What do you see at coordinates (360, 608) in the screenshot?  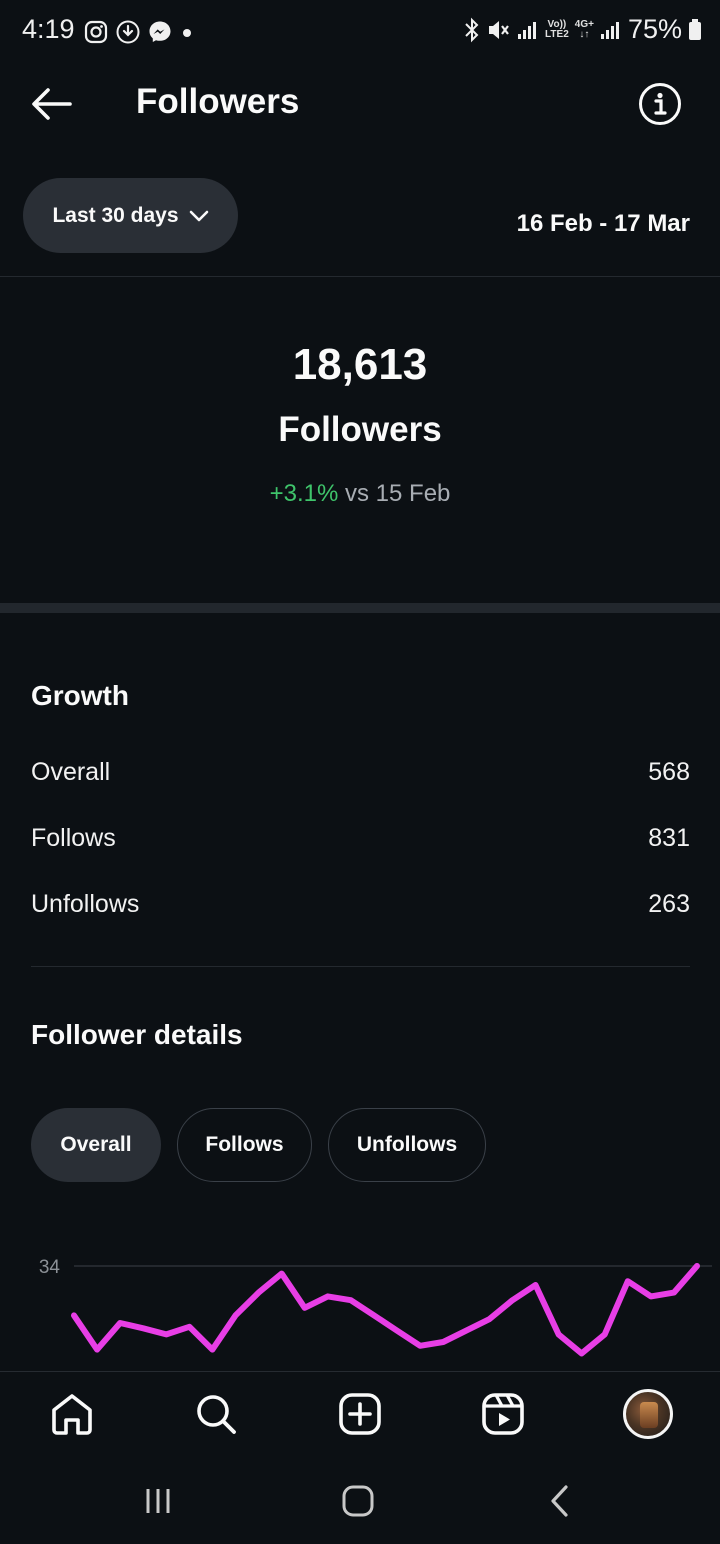 I see `section-divider` at bounding box center [360, 608].